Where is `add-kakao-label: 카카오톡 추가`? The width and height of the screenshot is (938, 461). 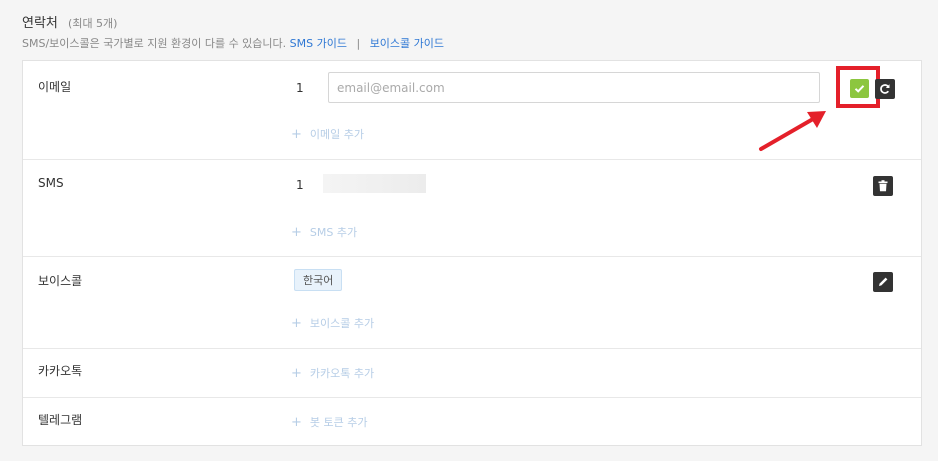 add-kakao-label: 카카오톡 추가 is located at coordinates (342, 373).